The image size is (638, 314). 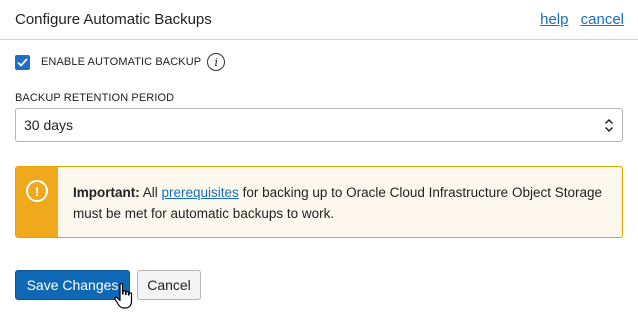 I want to click on enable-backup-checkbox, so click(x=22, y=62).